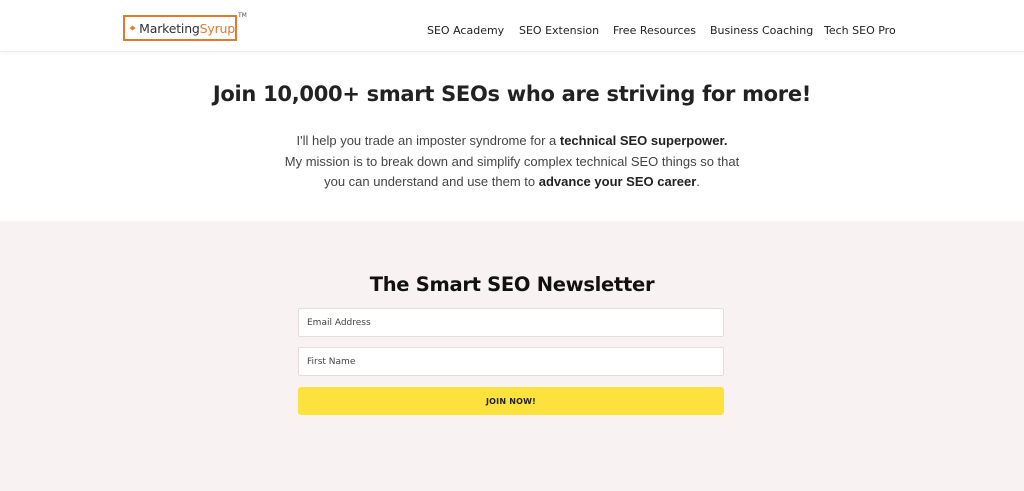  What do you see at coordinates (512, 284) in the screenshot?
I see `newsletter-title: The Smart SEO Newsletter` at bounding box center [512, 284].